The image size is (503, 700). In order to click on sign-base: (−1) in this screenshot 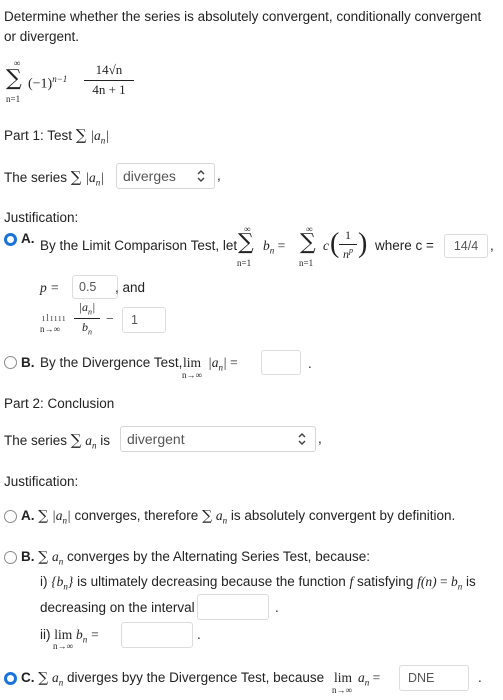, I will do `click(40, 84)`.